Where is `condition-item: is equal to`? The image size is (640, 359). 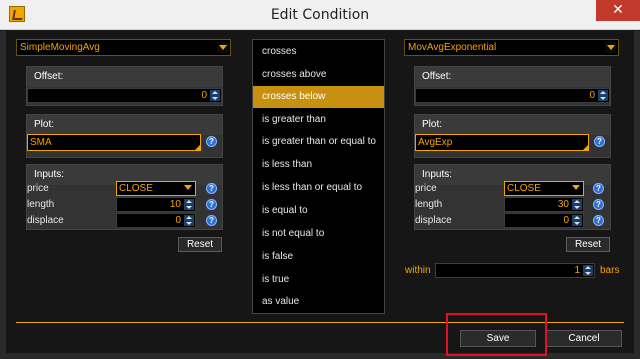 condition-item: is equal to is located at coordinates (318, 211).